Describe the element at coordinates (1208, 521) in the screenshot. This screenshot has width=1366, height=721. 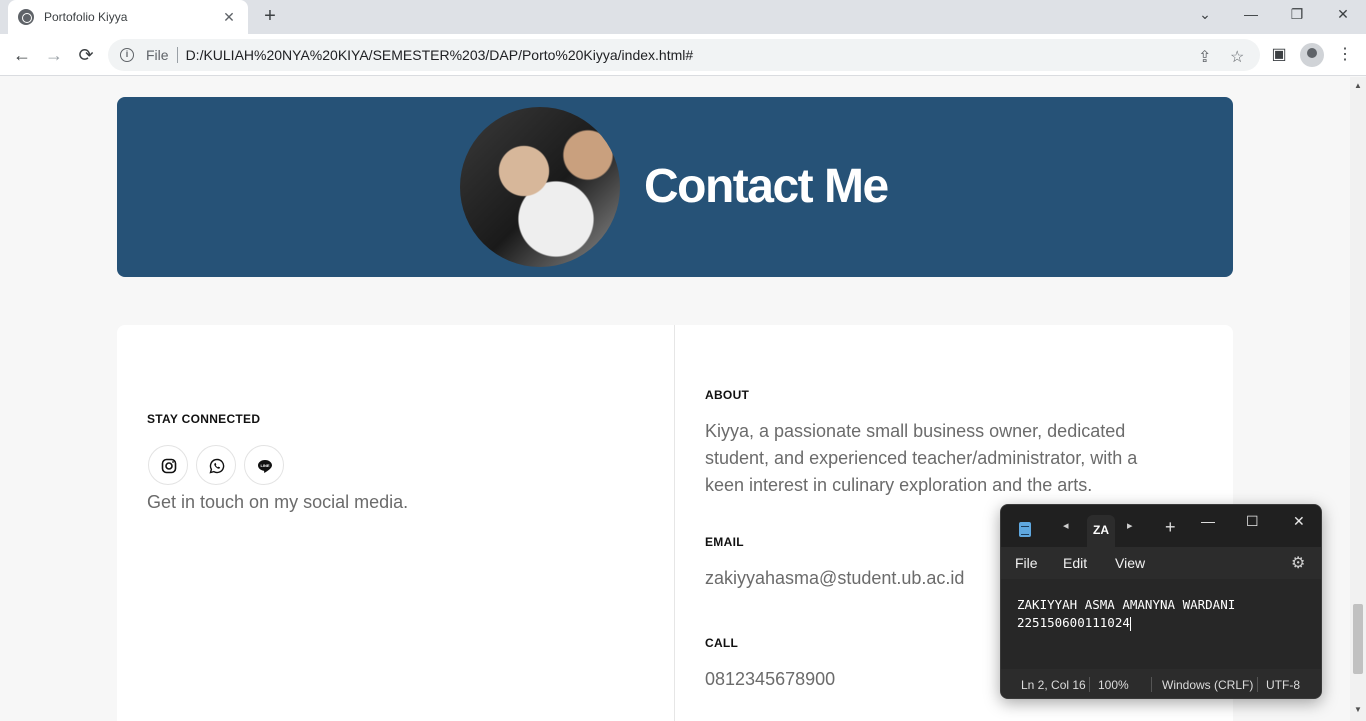
I see `notepad-minimize-button: —` at that location.